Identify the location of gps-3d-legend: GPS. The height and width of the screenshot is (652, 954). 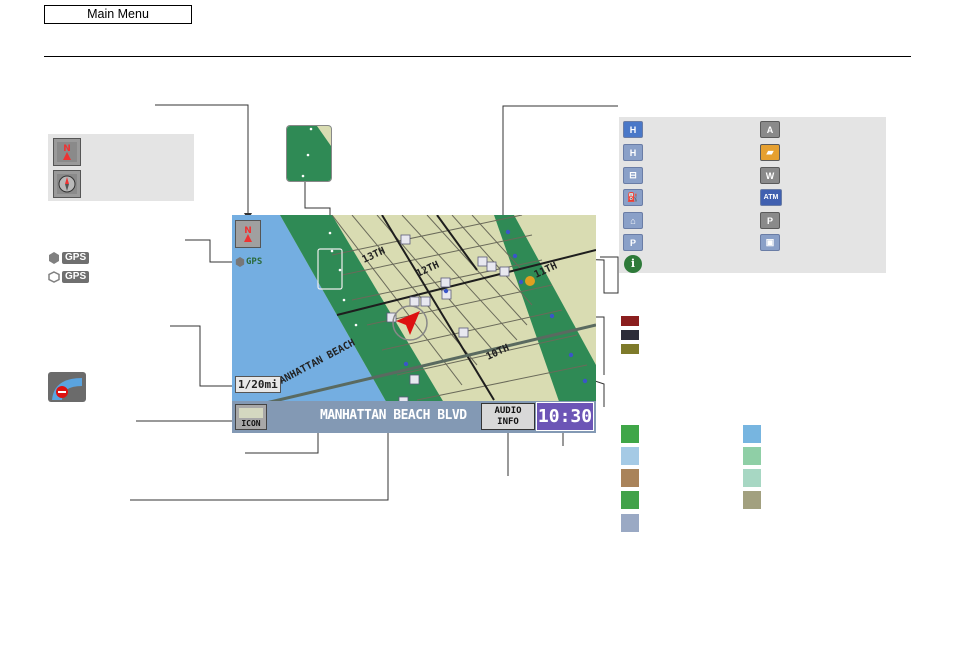
(69, 257).